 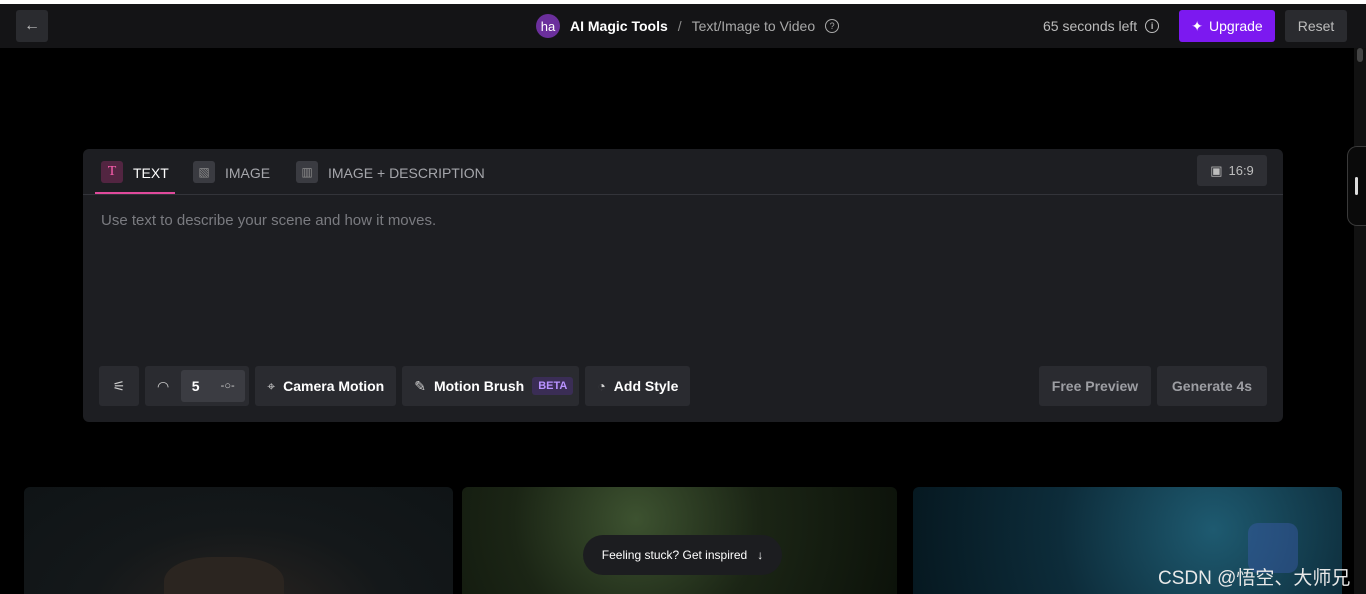 What do you see at coordinates (163, 385) in the screenshot?
I see `speedometer-icon: ◠` at bounding box center [163, 385].